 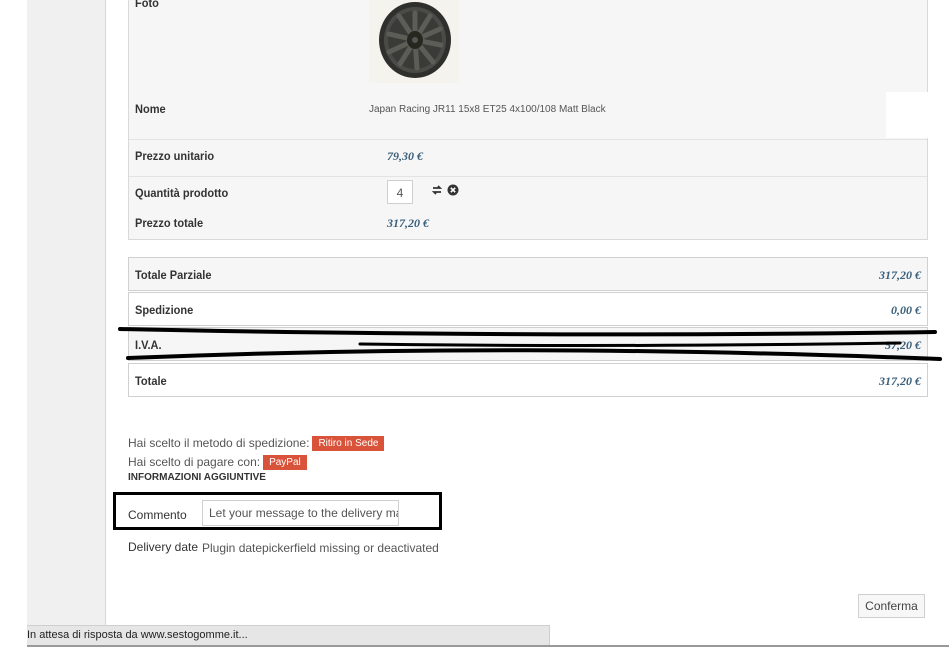 I want to click on payment-text: Hai scelto di pagare con:, so click(x=194, y=462).